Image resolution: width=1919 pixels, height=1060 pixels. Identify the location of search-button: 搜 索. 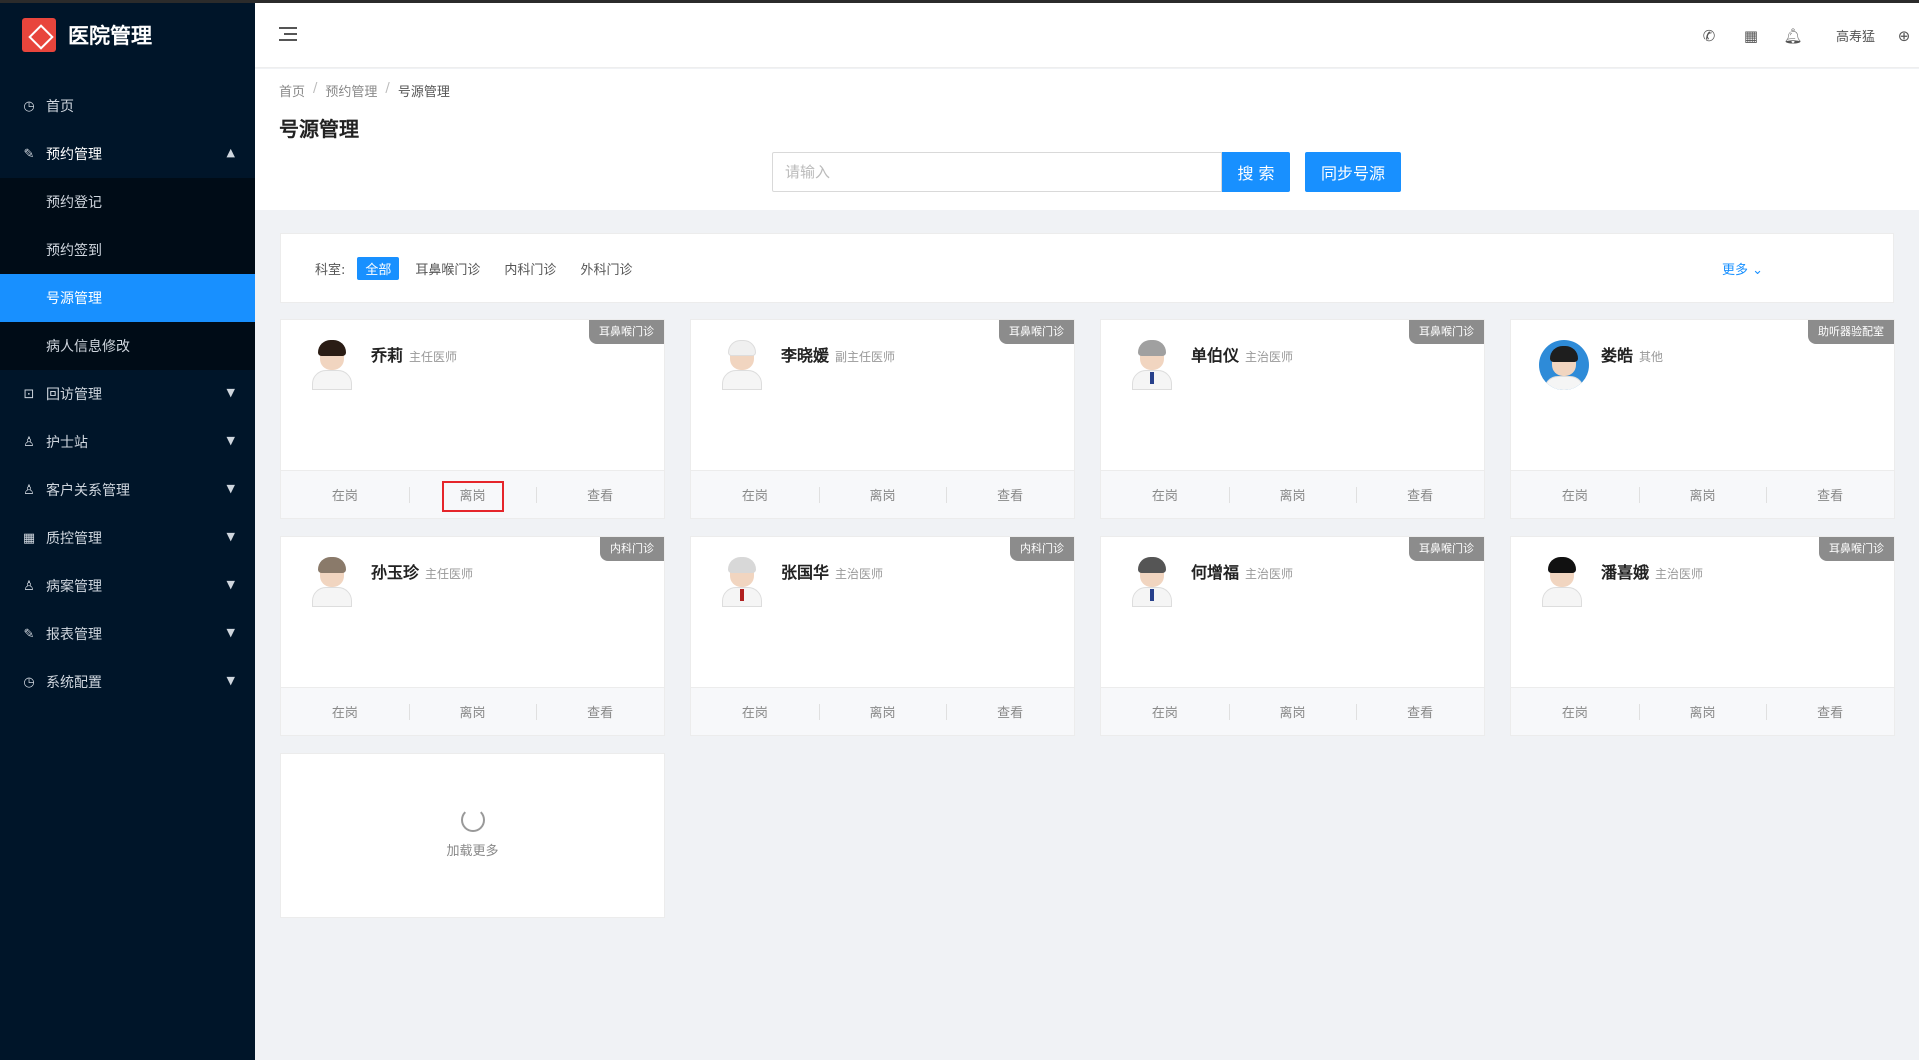
(1256, 172).